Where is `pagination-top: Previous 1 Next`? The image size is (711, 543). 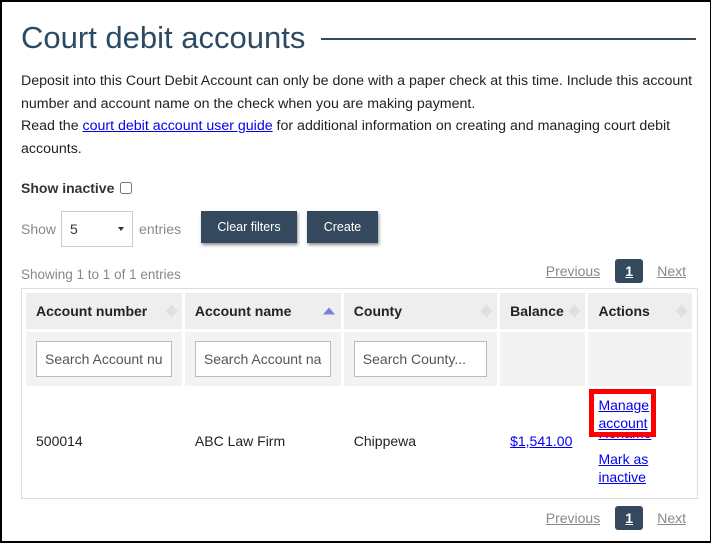
pagination-top: Previous 1 Next is located at coordinates (616, 271).